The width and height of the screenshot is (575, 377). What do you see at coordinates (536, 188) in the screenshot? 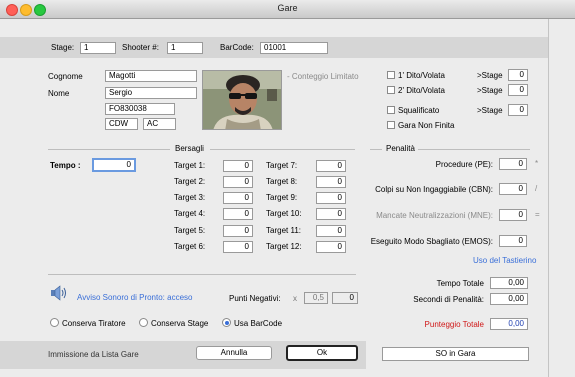
I see `colpi-operator: /` at bounding box center [536, 188].